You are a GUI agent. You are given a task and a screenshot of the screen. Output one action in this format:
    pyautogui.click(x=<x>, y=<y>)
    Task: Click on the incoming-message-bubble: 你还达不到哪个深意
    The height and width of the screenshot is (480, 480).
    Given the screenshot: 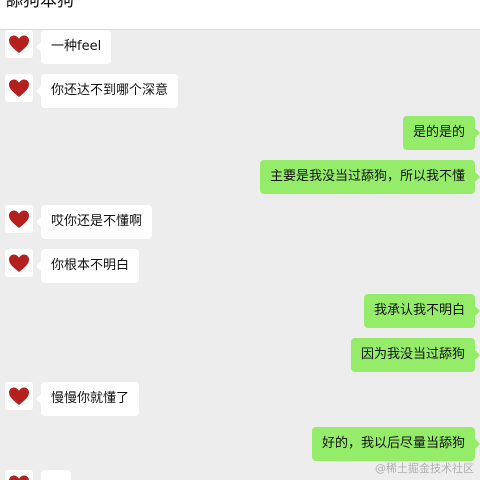 What is the action you would take?
    pyautogui.click(x=107, y=91)
    